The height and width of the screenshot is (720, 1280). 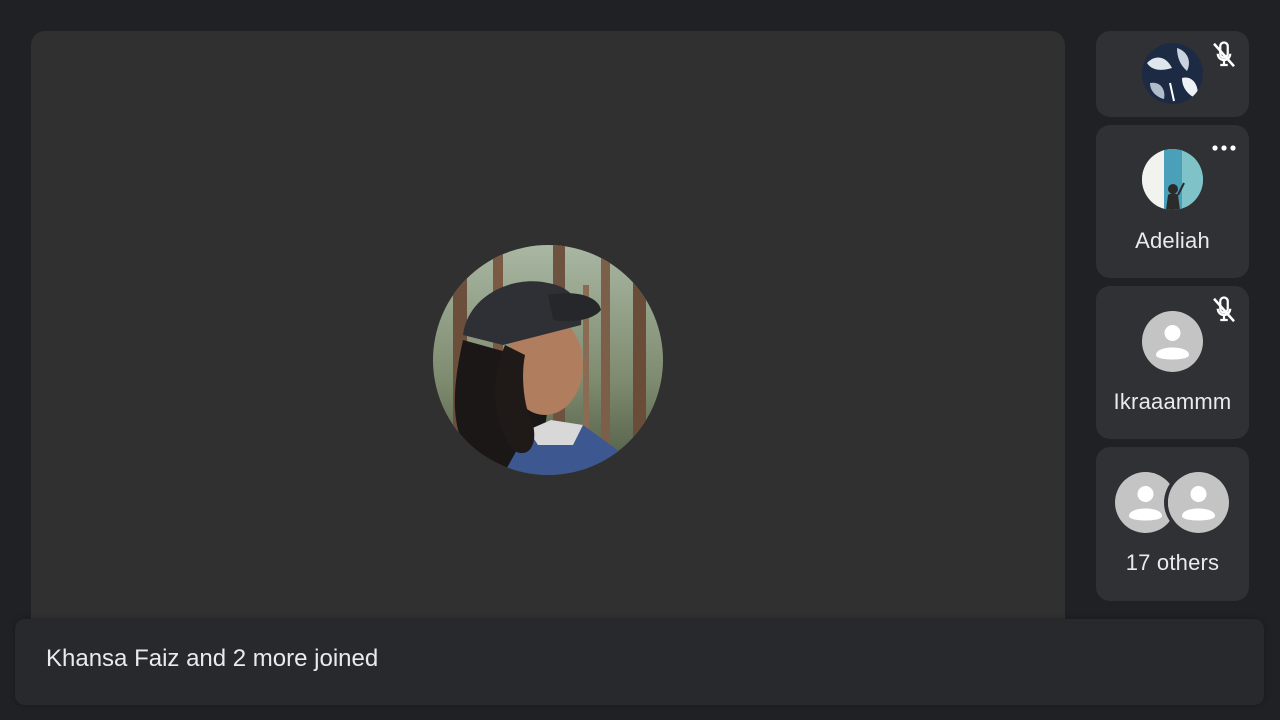 I want to click on others-tile: 17 others, so click(x=1172, y=524).